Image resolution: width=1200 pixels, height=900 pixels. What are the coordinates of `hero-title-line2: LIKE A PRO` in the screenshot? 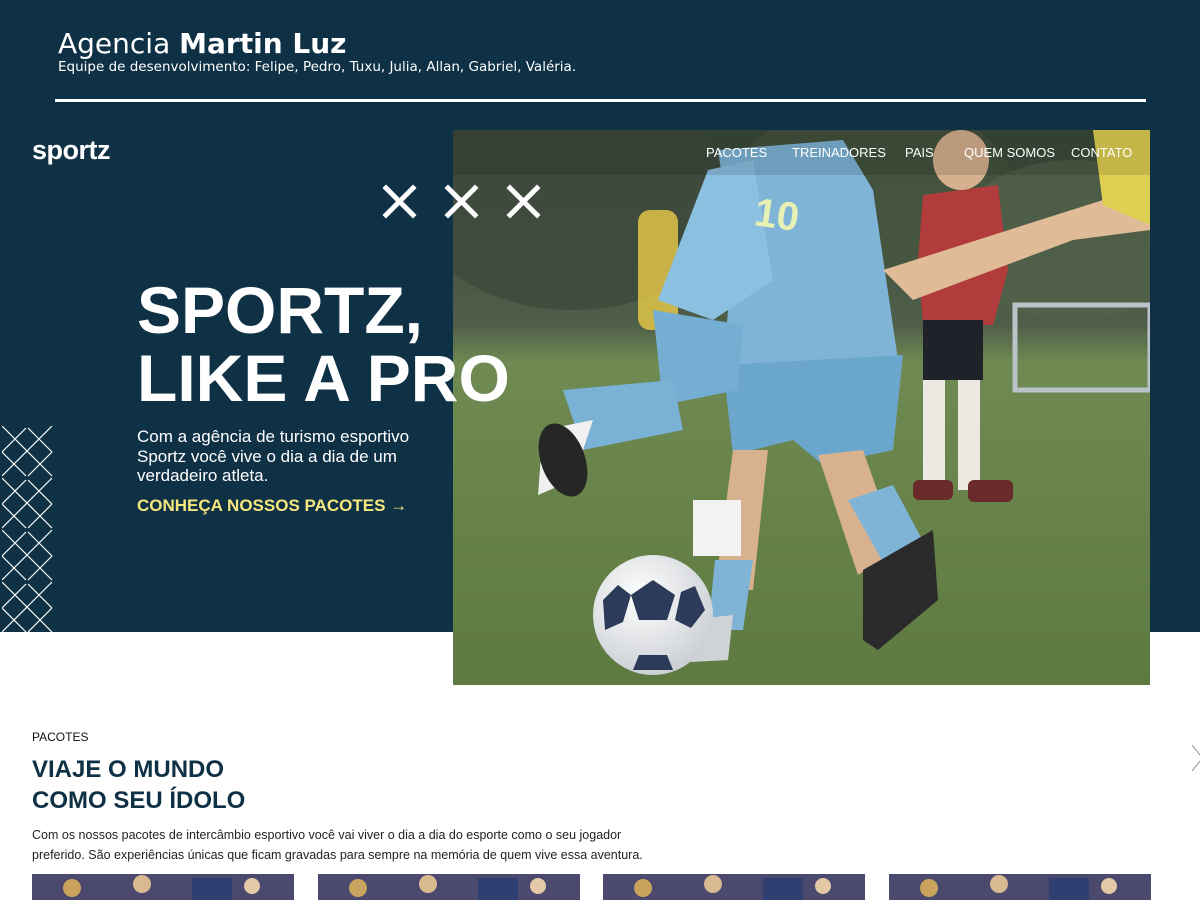 It's located at (323, 378).